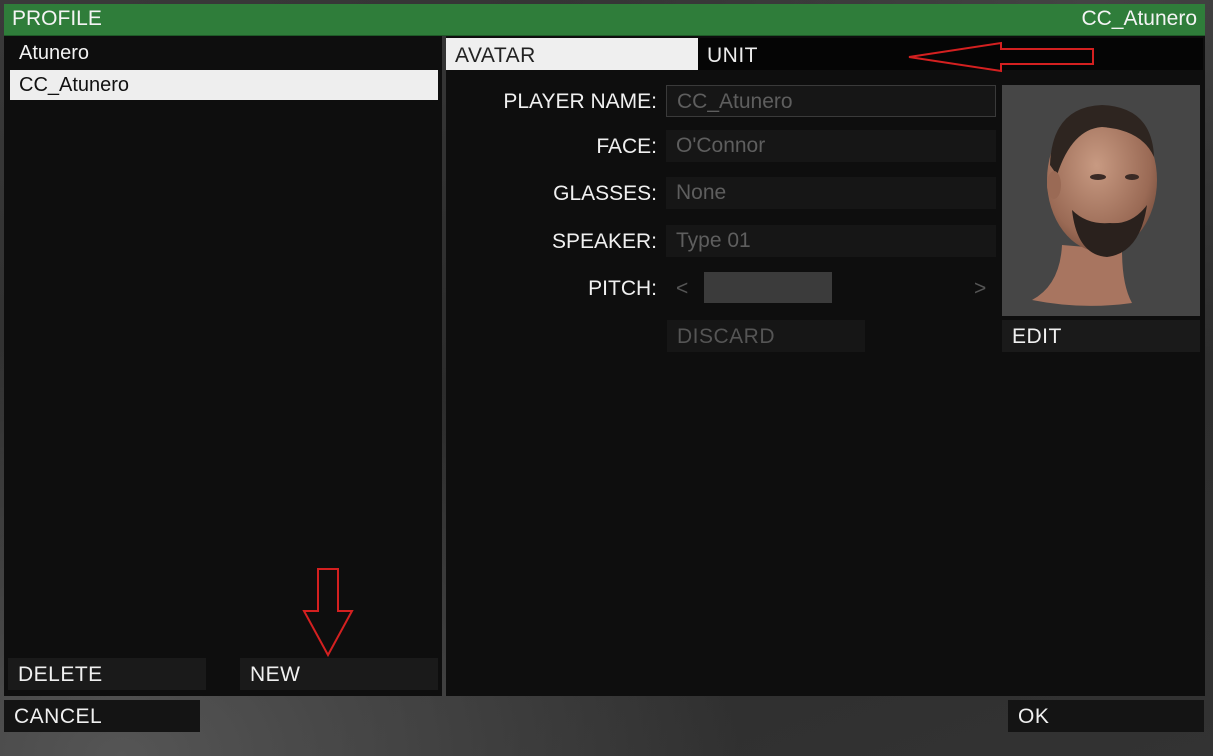  Describe the element at coordinates (102, 716) in the screenshot. I see `cancel-button: CANCEL` at that location.